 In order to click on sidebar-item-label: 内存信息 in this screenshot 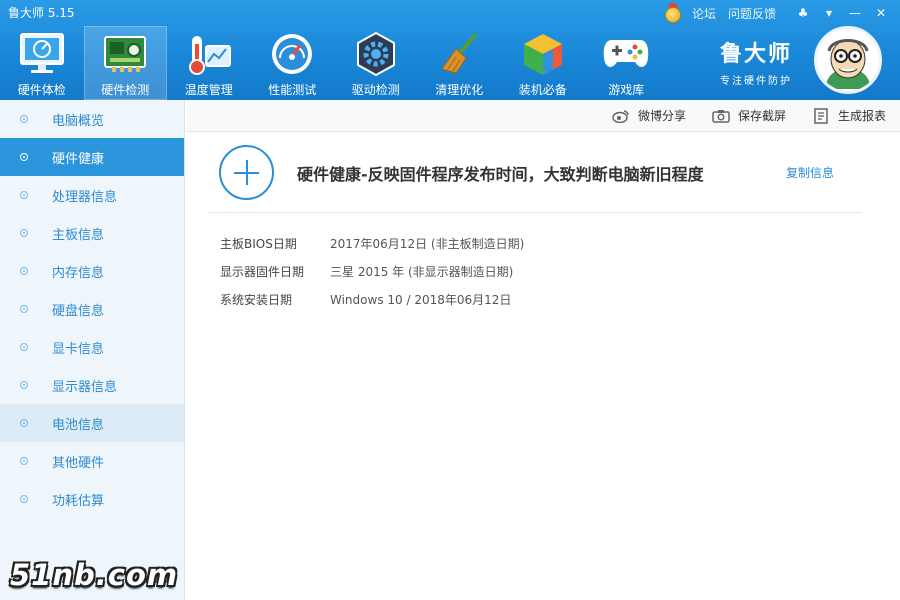, I will do `click(78, 273)`.